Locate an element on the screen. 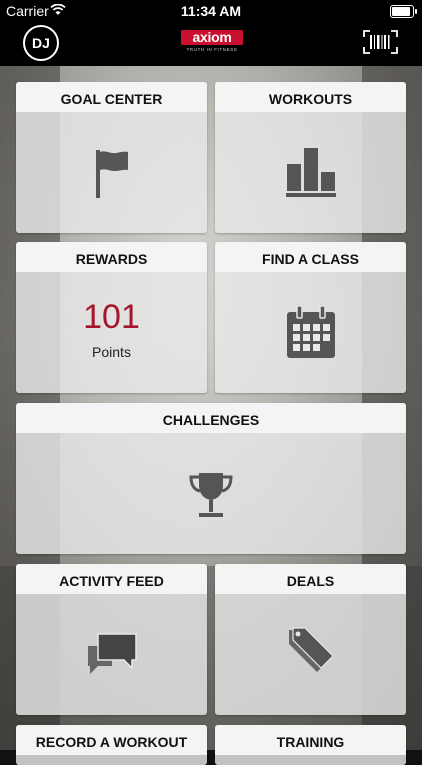 This screenshot has height=765, width=422. flag-icon is located at coordinates (112, 174).